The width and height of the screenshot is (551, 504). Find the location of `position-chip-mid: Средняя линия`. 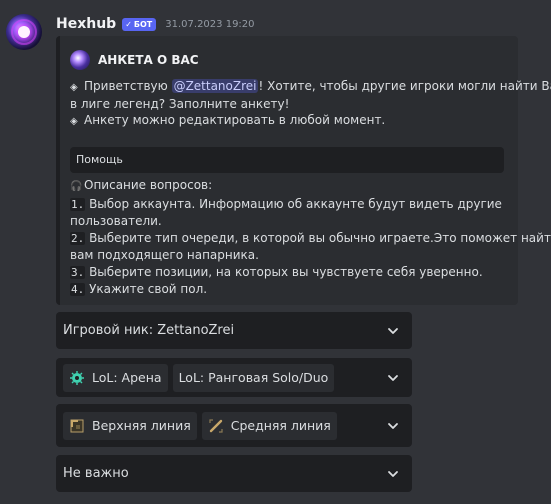

position-chip-mid: Средняя линия is located at coordinates (269, 425).